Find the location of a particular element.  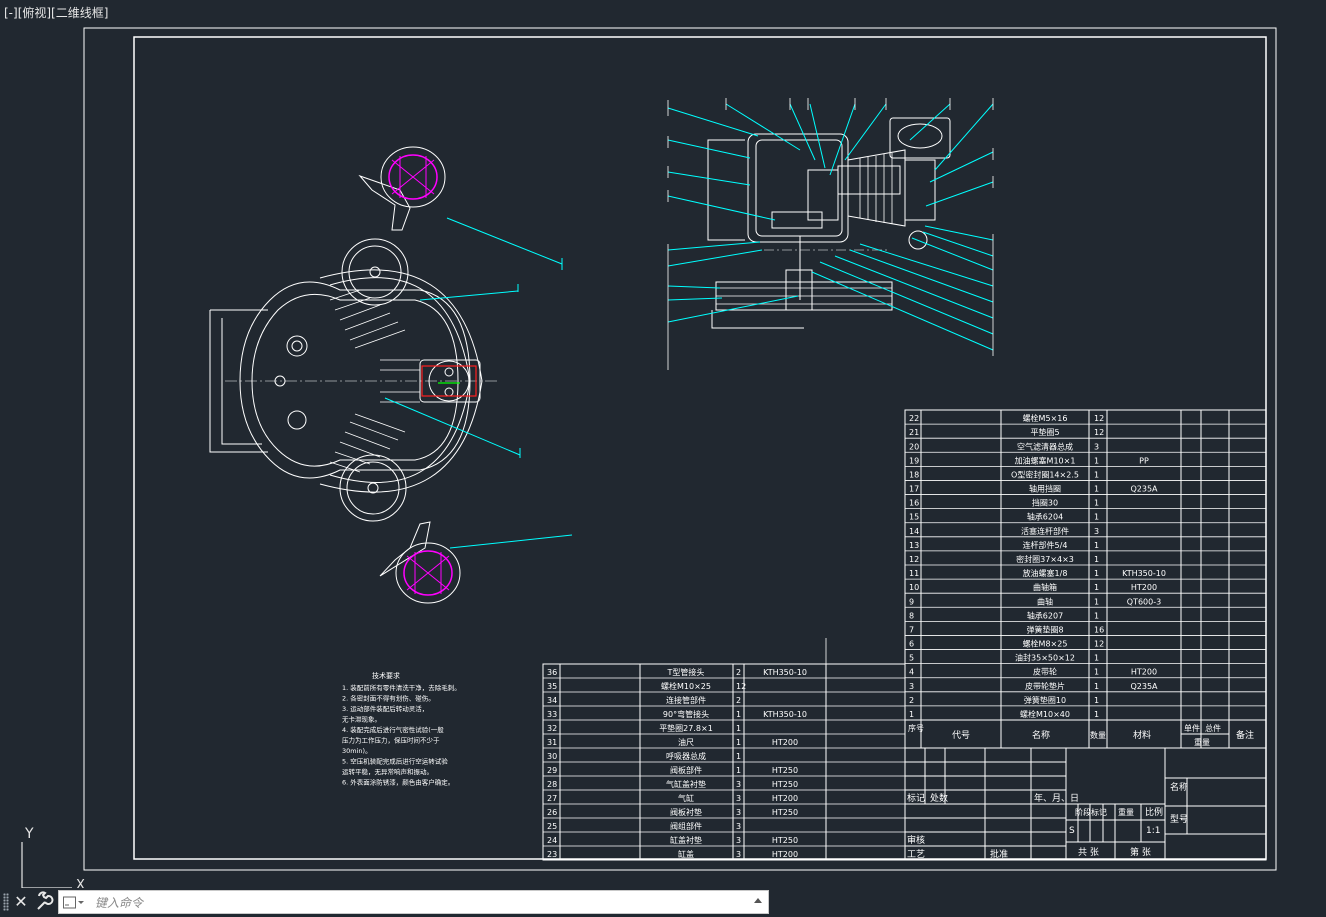

bom-lower-no: 34 is located at coordinates (552, 700).